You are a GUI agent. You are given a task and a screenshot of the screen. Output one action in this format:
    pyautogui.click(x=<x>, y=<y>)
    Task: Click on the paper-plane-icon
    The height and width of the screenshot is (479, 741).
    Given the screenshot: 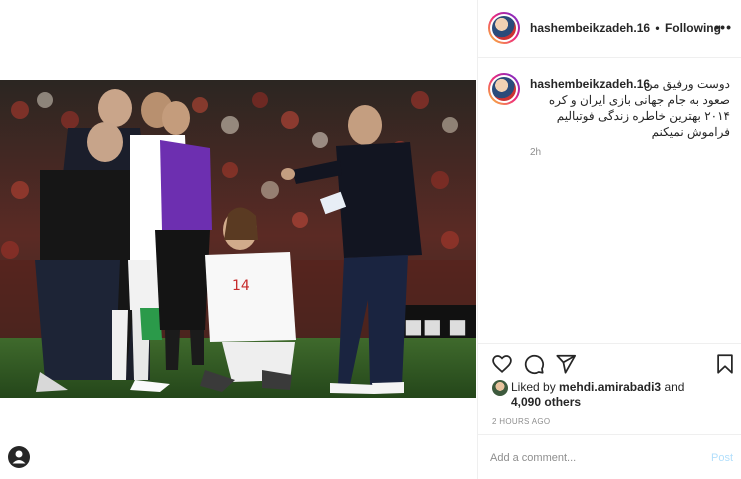 What is the action you would take?
    pyautogui.click(x=566, y=364)
    